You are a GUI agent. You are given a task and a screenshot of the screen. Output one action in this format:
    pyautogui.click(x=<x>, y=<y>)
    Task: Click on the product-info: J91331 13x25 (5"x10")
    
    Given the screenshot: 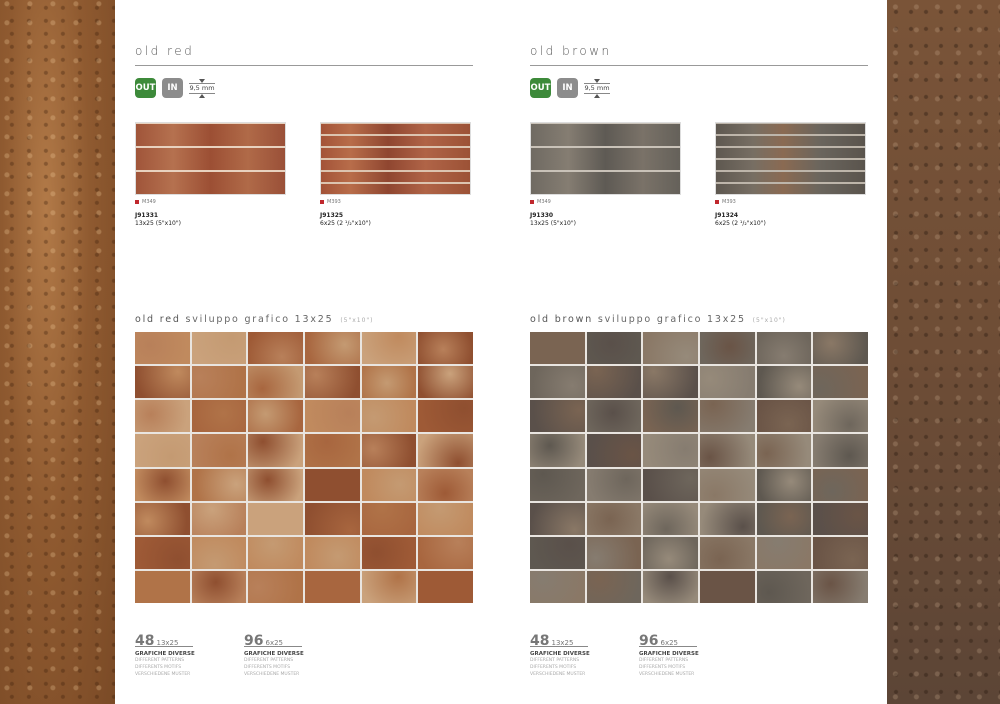 What is the action you would take?
    pyautogui.click(x=158, y=220)
    